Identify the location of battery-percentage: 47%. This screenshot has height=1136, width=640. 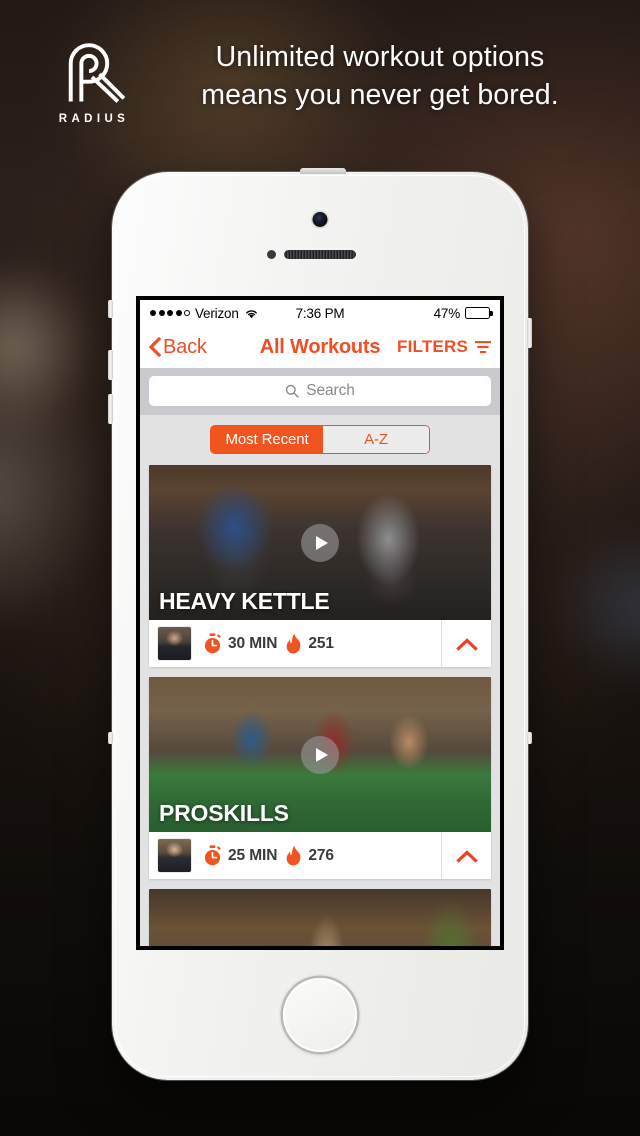
(447, 313).